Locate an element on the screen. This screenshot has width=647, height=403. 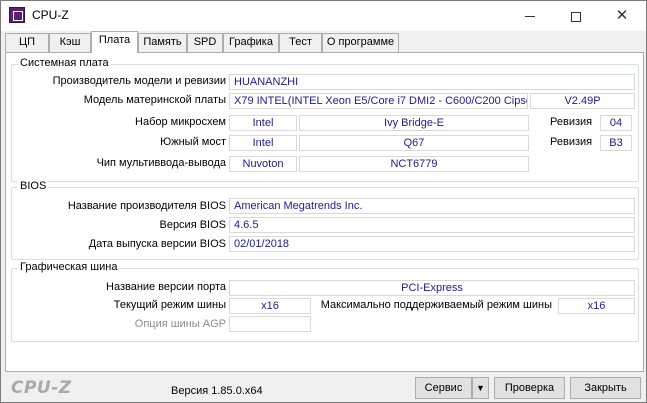
close-window-button: ✕ is located at coordinates (622, 16).